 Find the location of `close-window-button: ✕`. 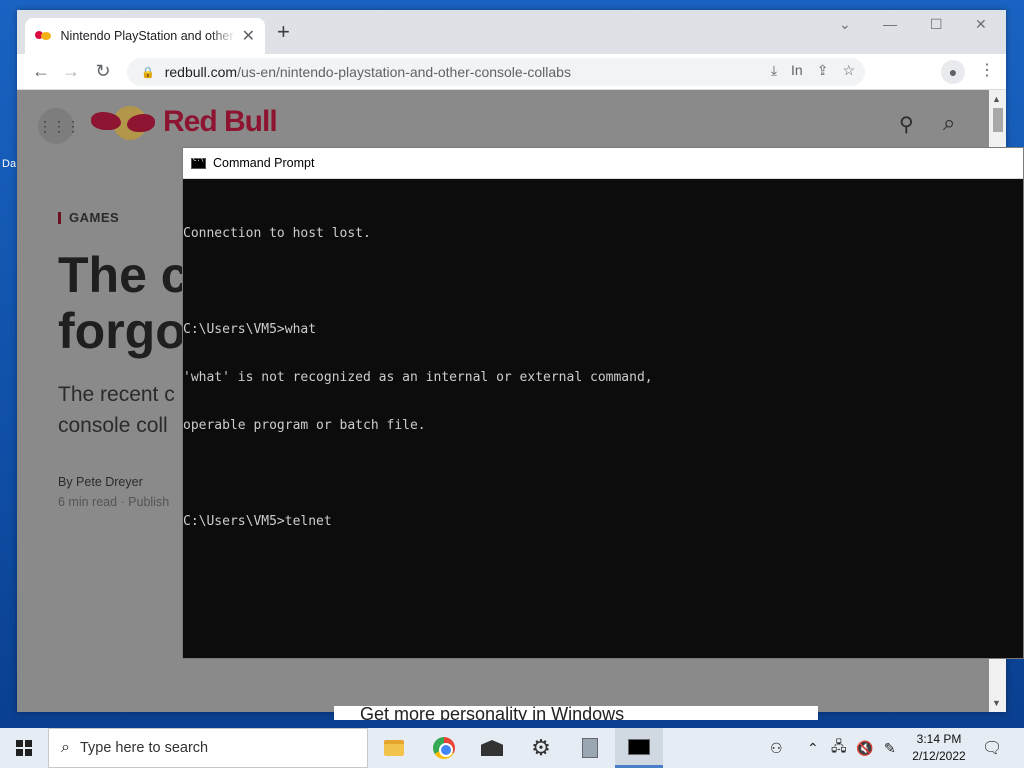

close-window-button: ✕ is located at coordinates (981, 24).